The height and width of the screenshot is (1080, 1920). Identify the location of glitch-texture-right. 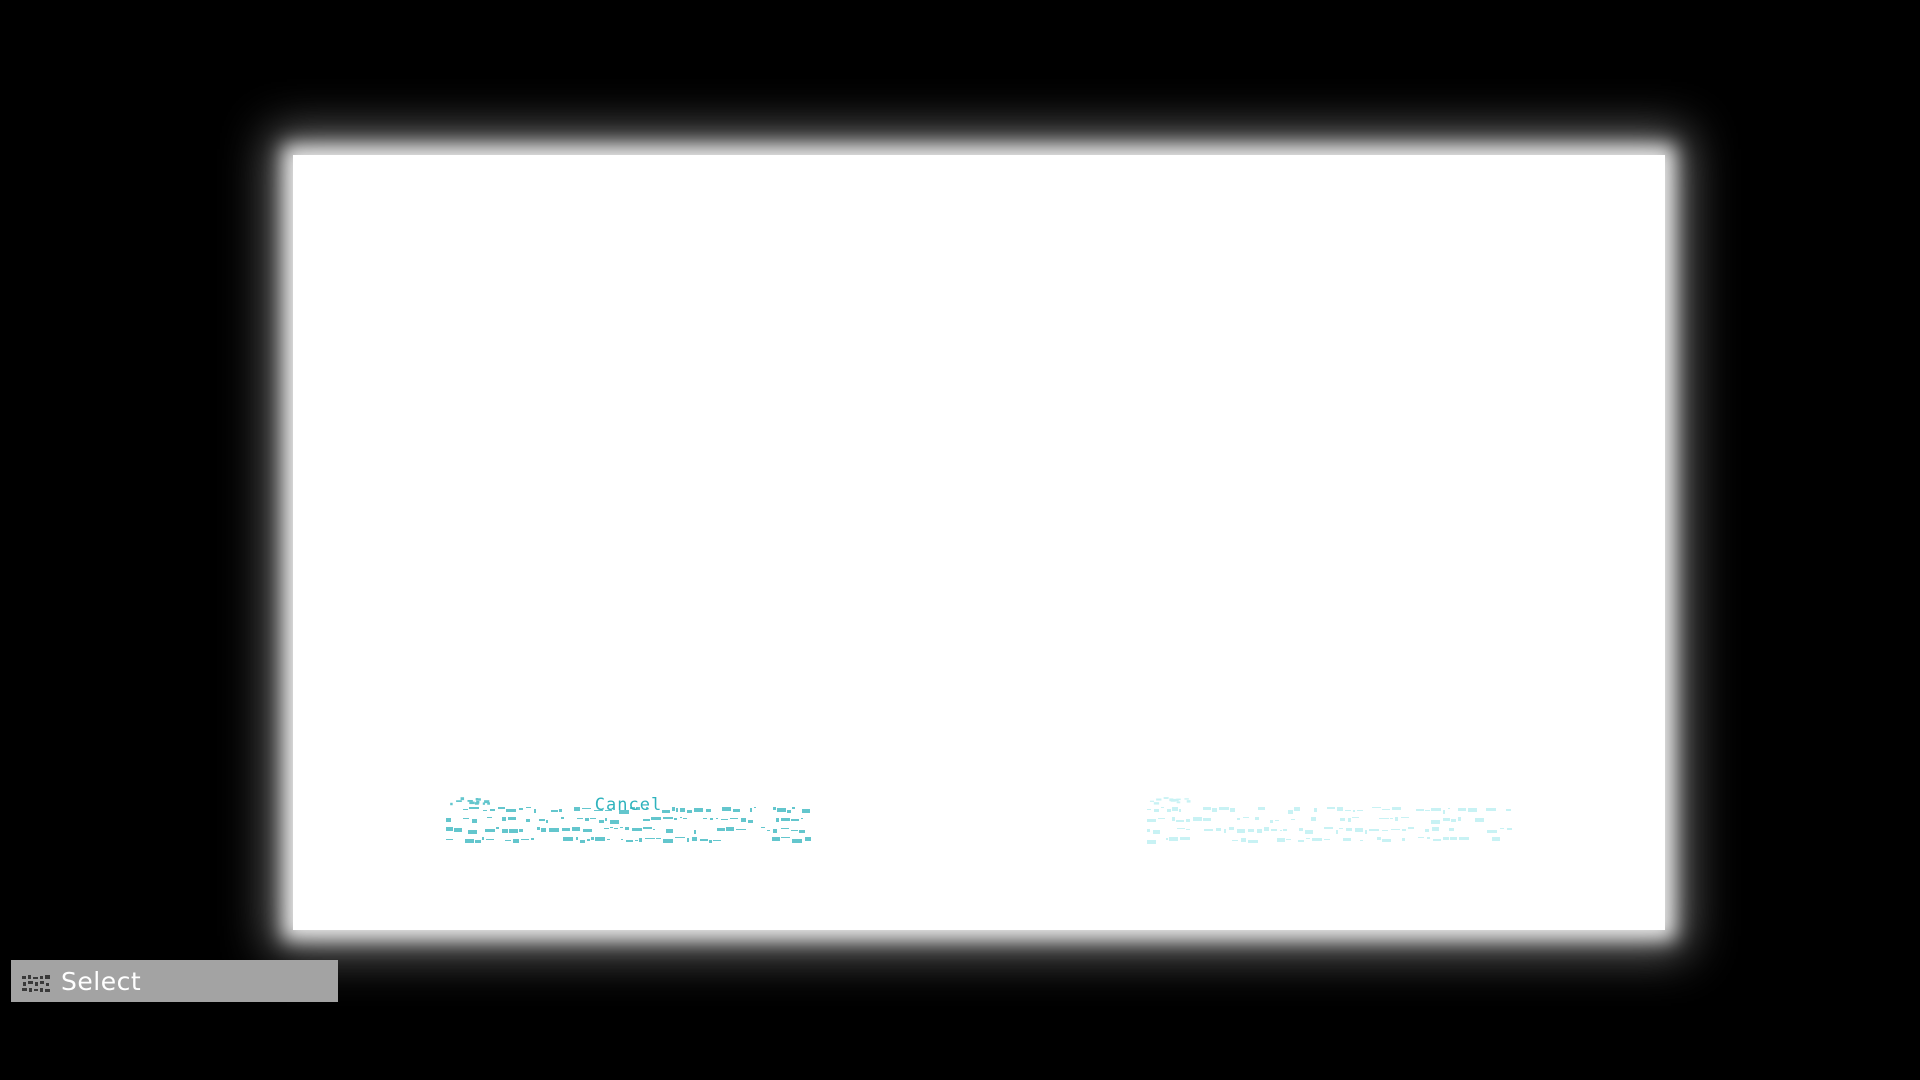
(1329, 820).